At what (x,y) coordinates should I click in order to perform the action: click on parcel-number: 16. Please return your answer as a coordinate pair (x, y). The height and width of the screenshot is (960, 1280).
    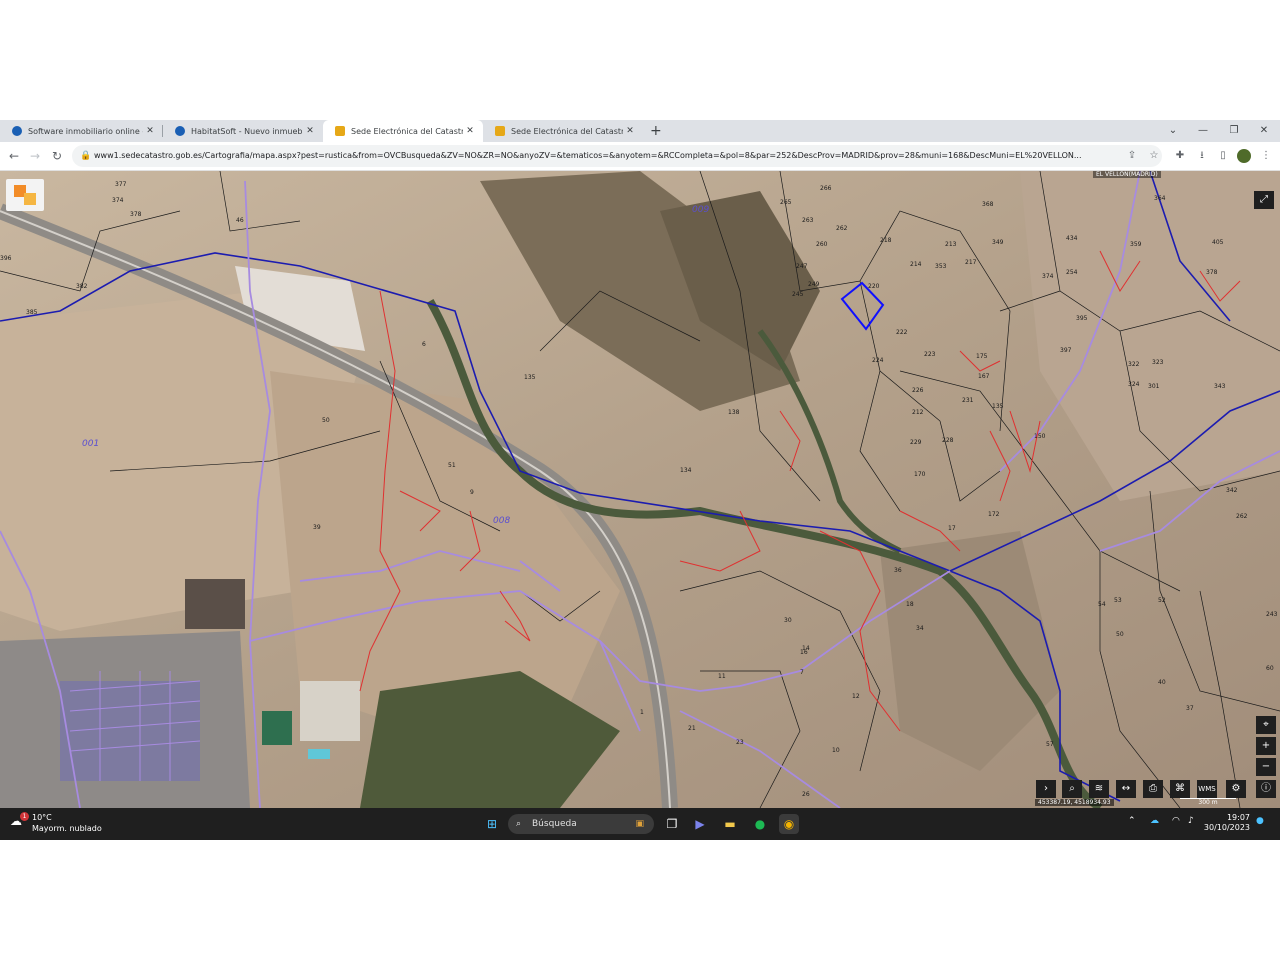
    Looking at the image, I should click on (804, 652).